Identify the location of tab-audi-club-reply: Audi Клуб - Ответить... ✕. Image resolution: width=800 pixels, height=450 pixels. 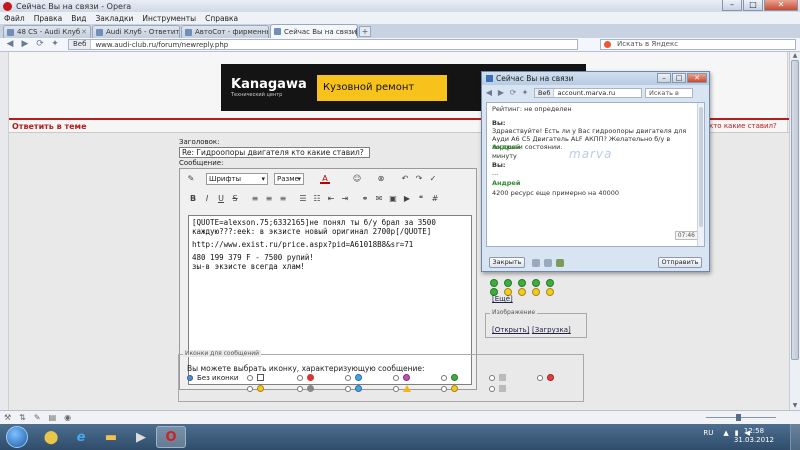
(136, 31).